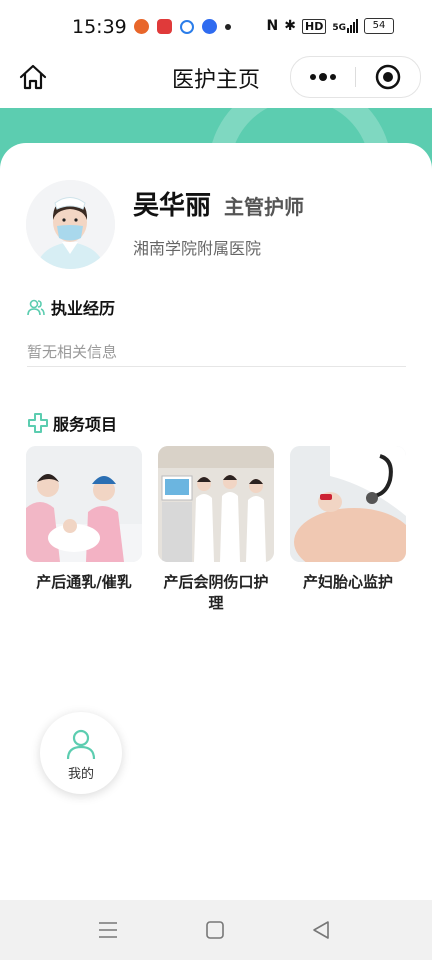 The image size is (432, 960). What do you see at coordinates (379, 26) in the screenshot?
I see `battery-icon: 54` at bounding box center [379, 26].